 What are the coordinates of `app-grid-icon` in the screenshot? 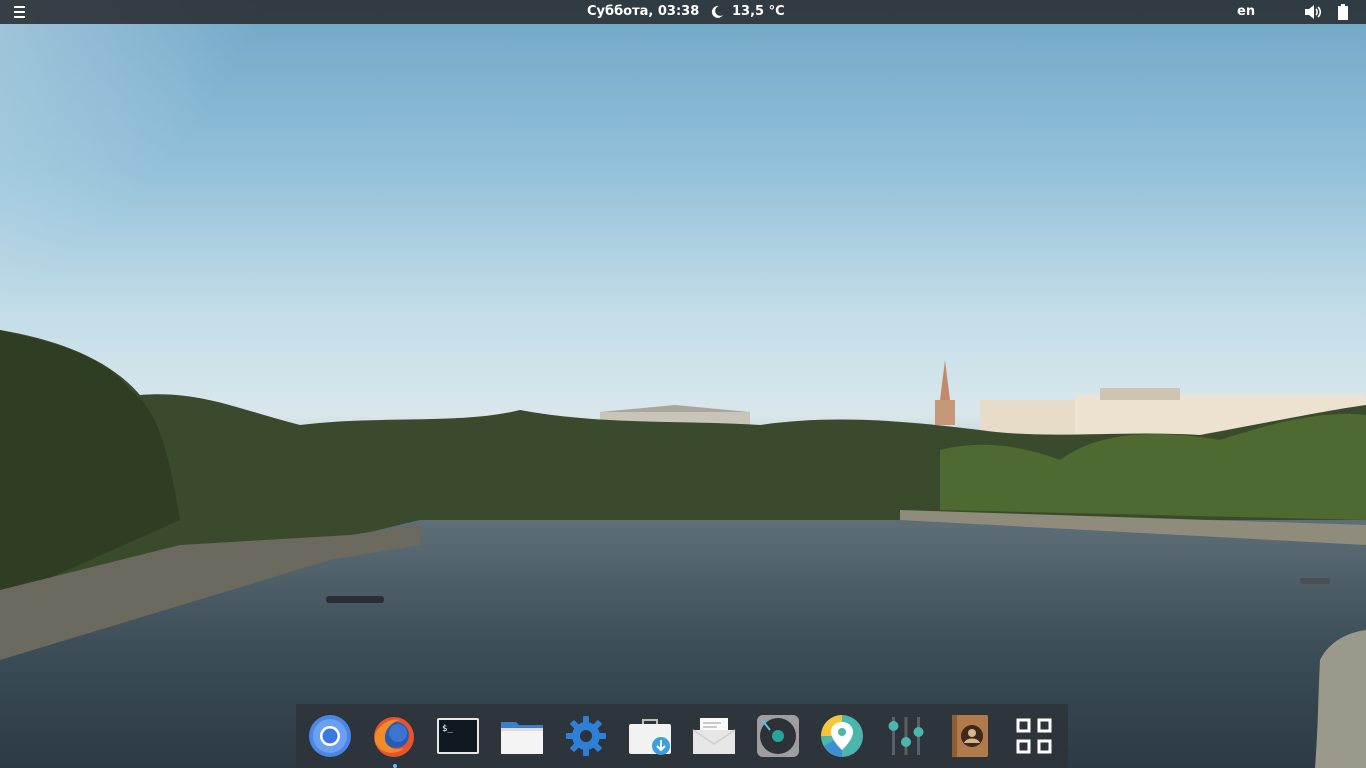 It's located at (1034, 736).